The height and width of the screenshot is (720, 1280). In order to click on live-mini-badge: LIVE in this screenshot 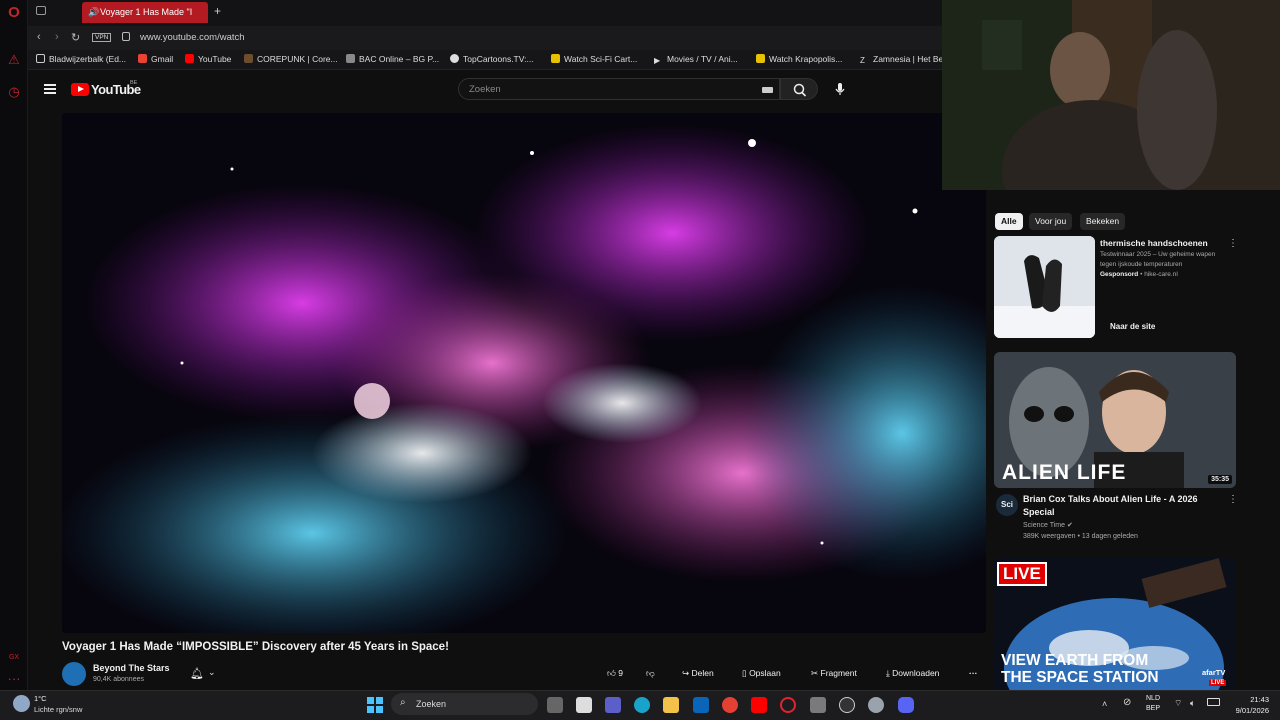, I will do `click(1218, 683)`.